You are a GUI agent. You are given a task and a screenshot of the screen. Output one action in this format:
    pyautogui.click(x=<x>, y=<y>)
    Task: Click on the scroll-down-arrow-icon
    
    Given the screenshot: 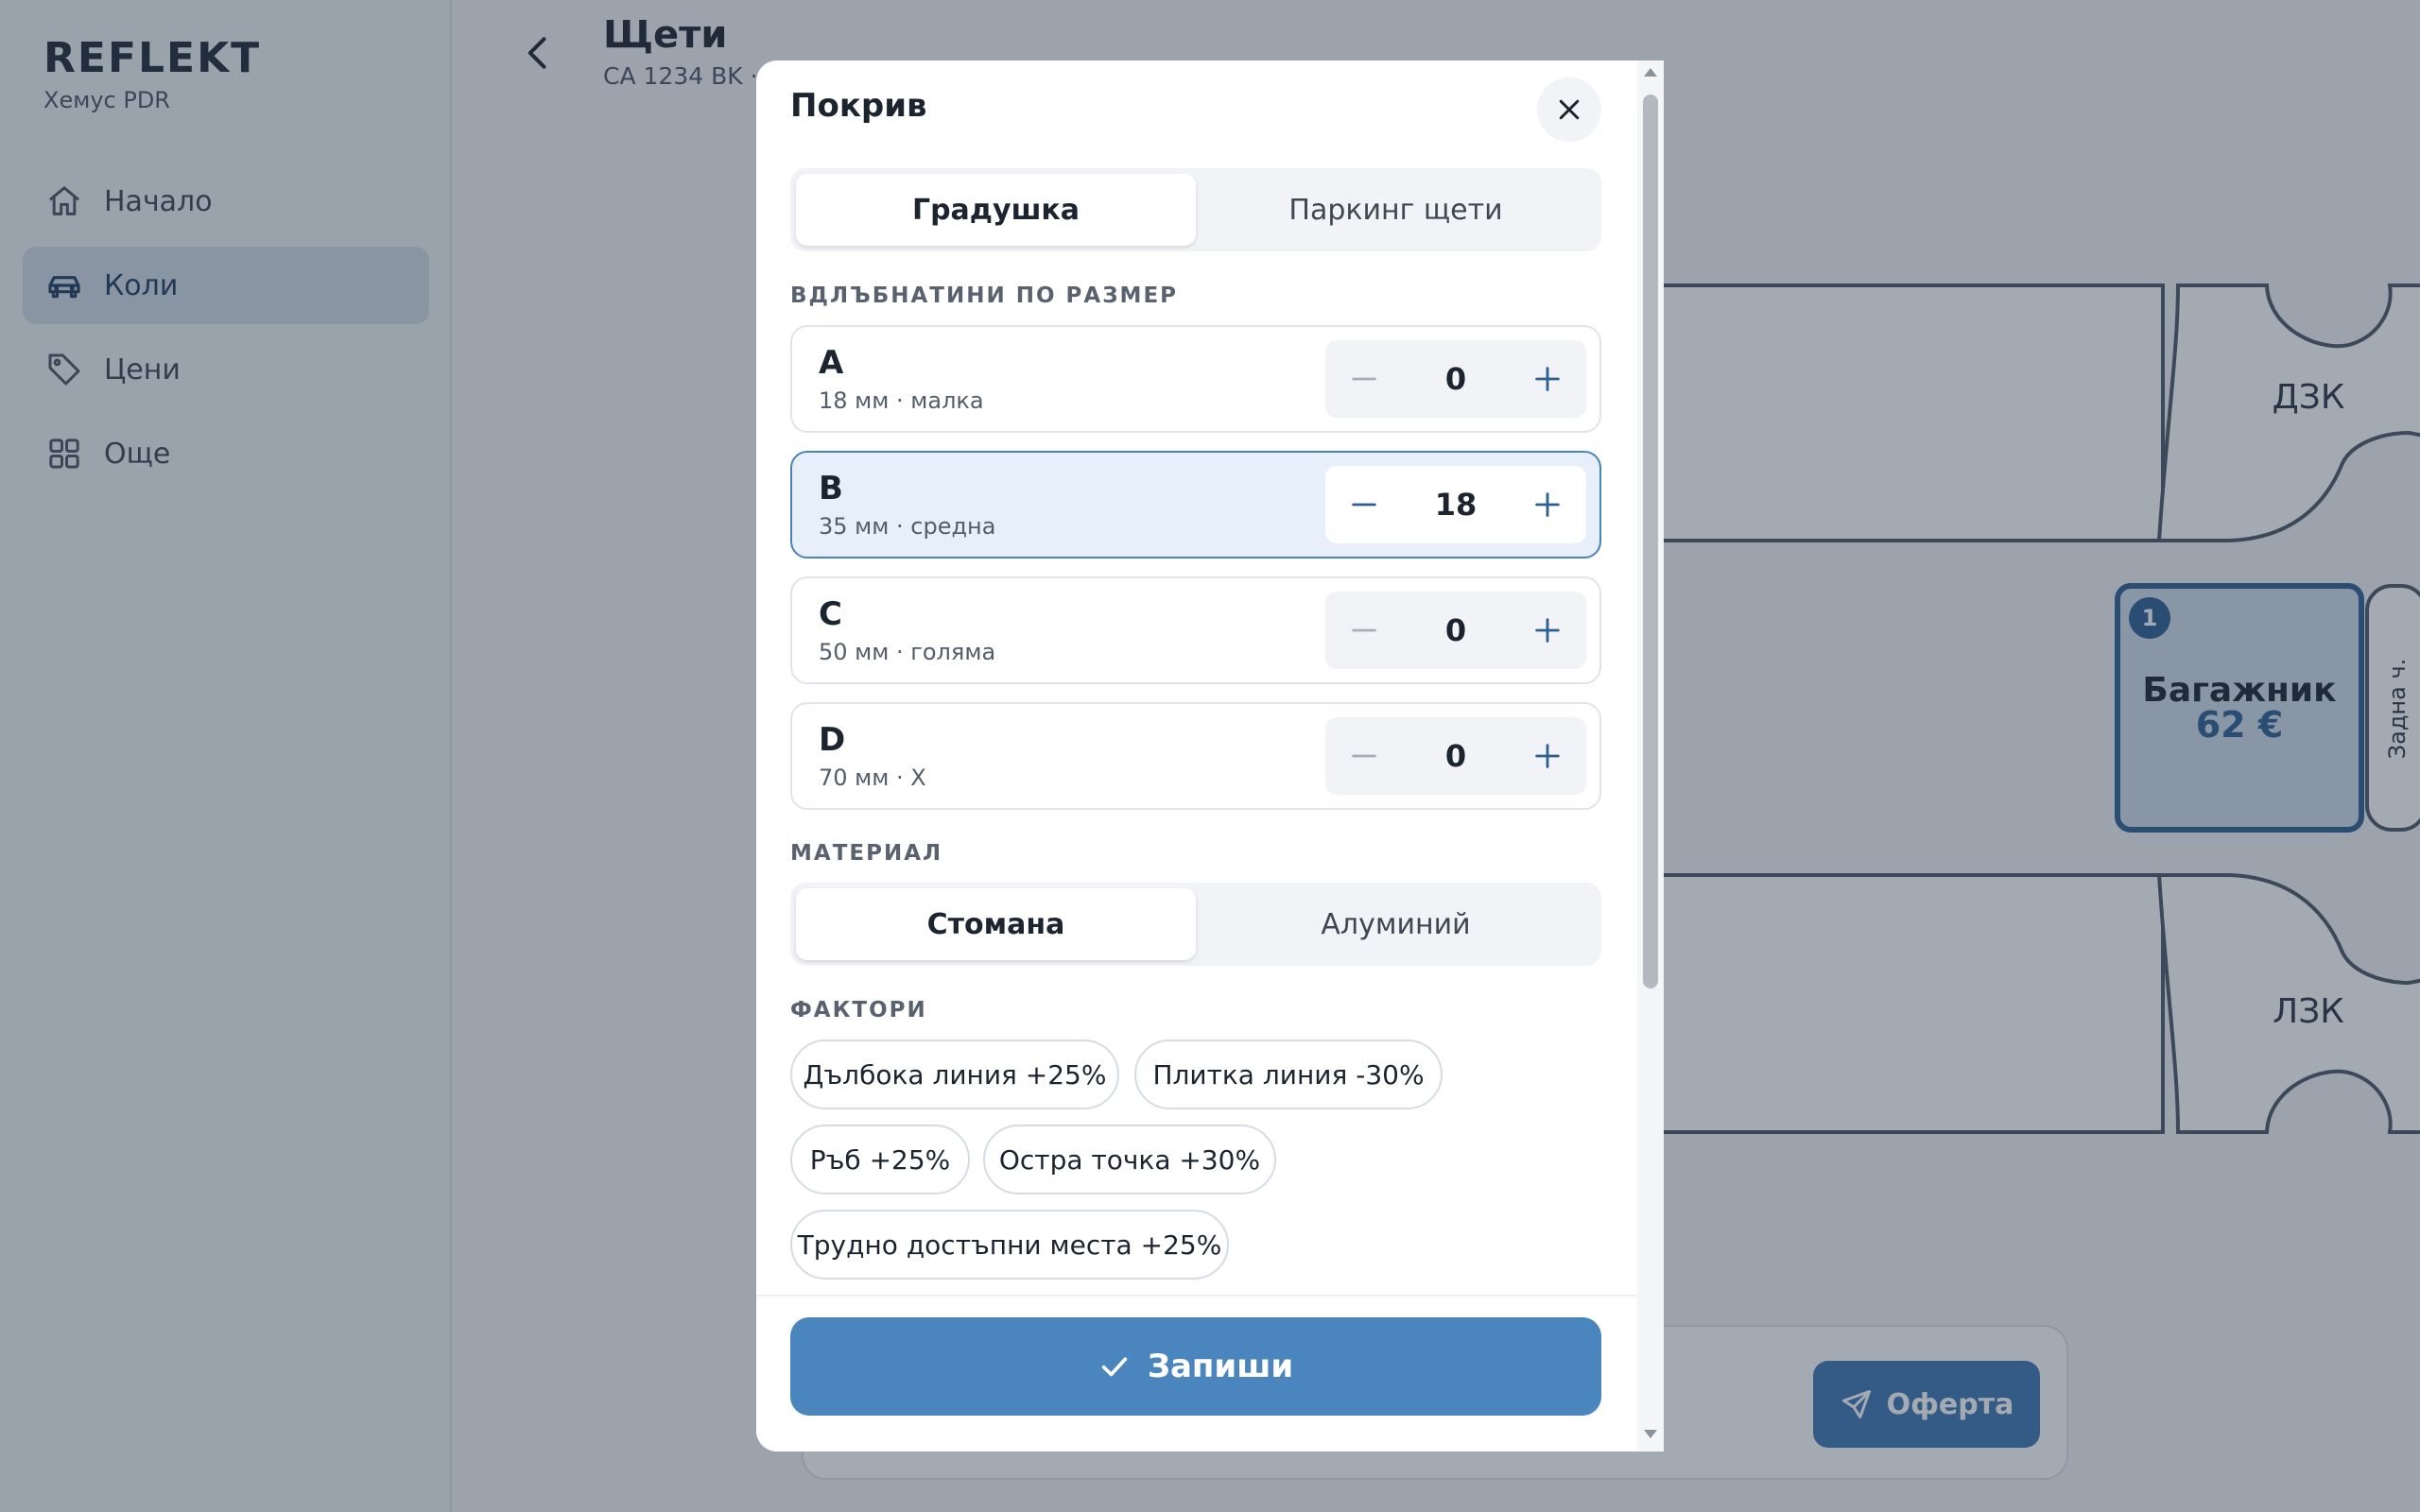 What is the action you would take?
    pyautogui.click(x=1651, y=1434)
    